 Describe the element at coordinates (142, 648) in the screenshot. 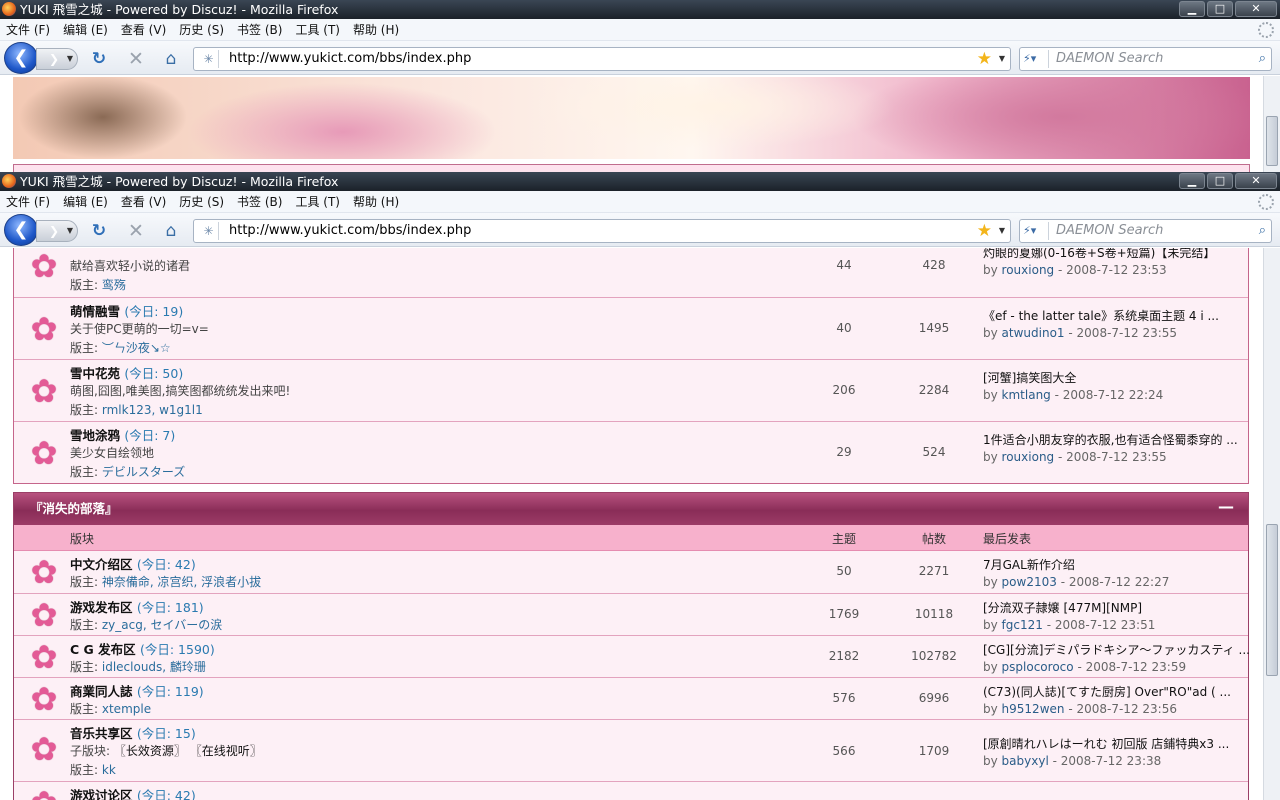

I see `forum-name: C G 发布区 (今日: 1590)` at that location.